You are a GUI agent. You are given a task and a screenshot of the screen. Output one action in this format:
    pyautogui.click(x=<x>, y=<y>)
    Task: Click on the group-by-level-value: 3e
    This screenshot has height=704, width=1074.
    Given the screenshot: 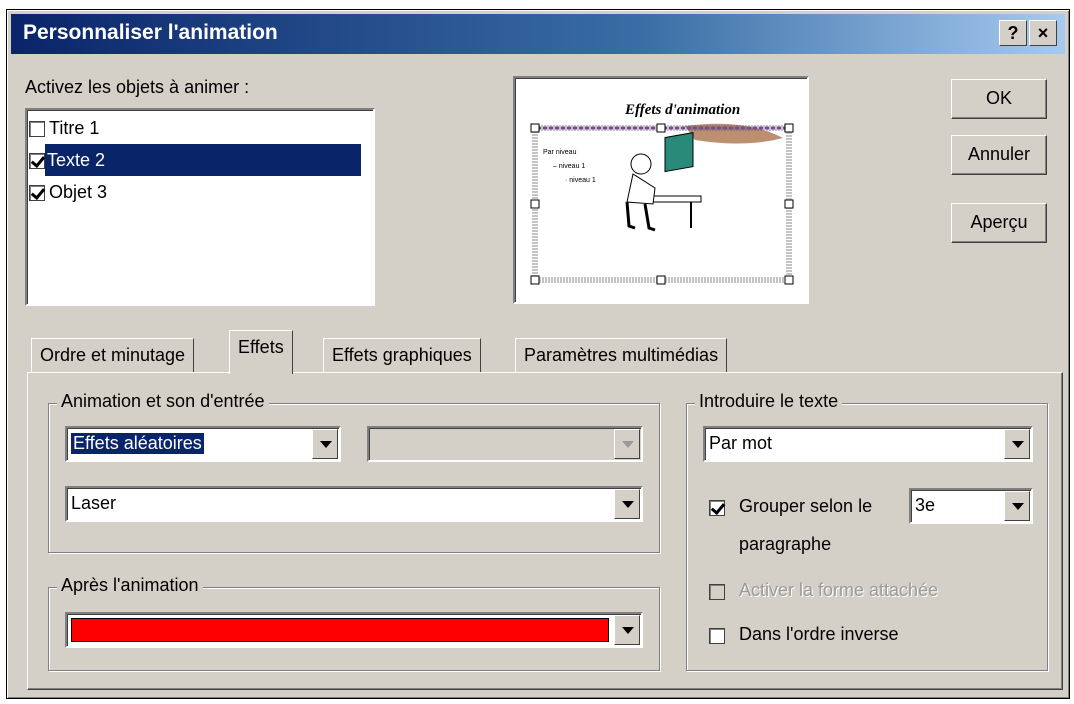 What is the action you would take?
    pyautogui.click(x=925, y=505)
    